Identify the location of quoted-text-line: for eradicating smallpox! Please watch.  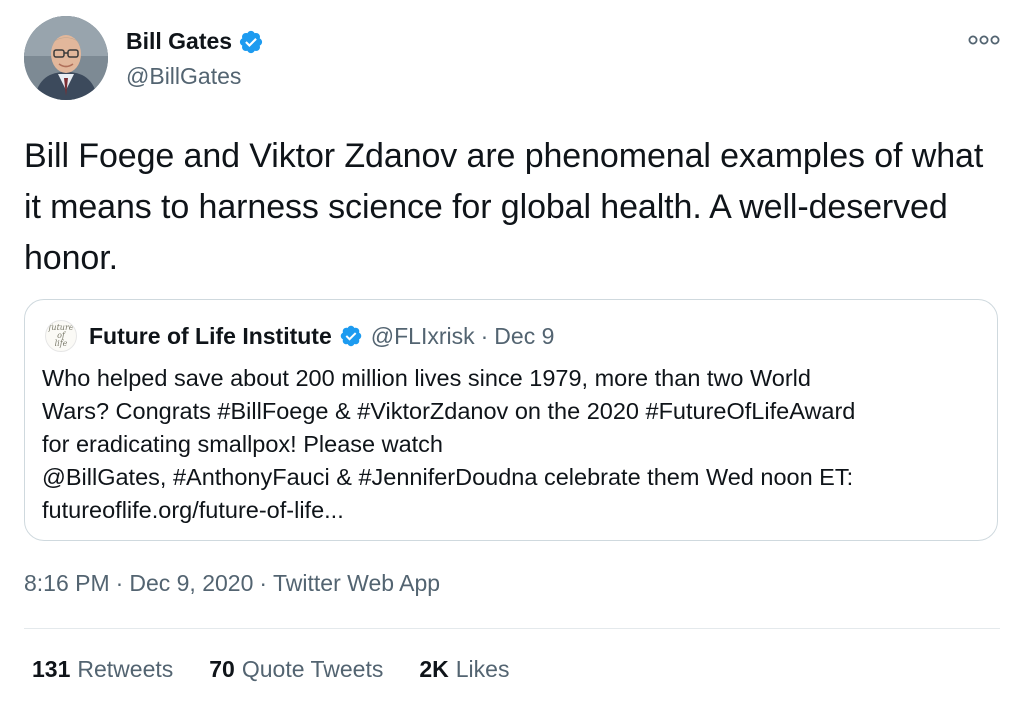
(243, 444).